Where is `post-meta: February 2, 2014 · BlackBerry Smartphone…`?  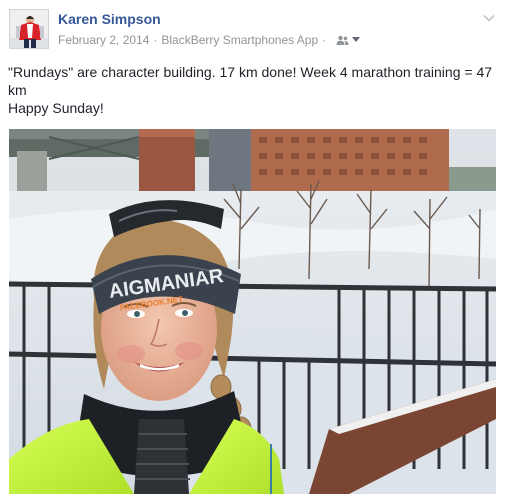 post-meta: February 2, 2014 · BlackBerry Smartphone… is located at coordinates (209, 40).